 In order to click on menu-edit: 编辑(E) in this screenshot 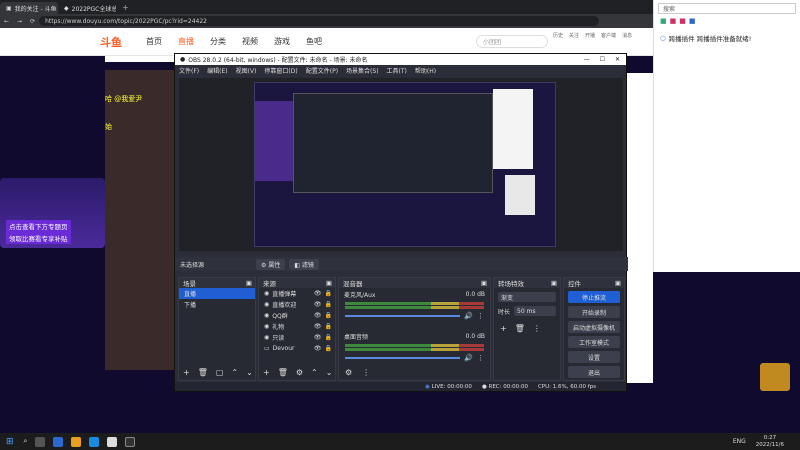, I will do `click(217, 70)`.